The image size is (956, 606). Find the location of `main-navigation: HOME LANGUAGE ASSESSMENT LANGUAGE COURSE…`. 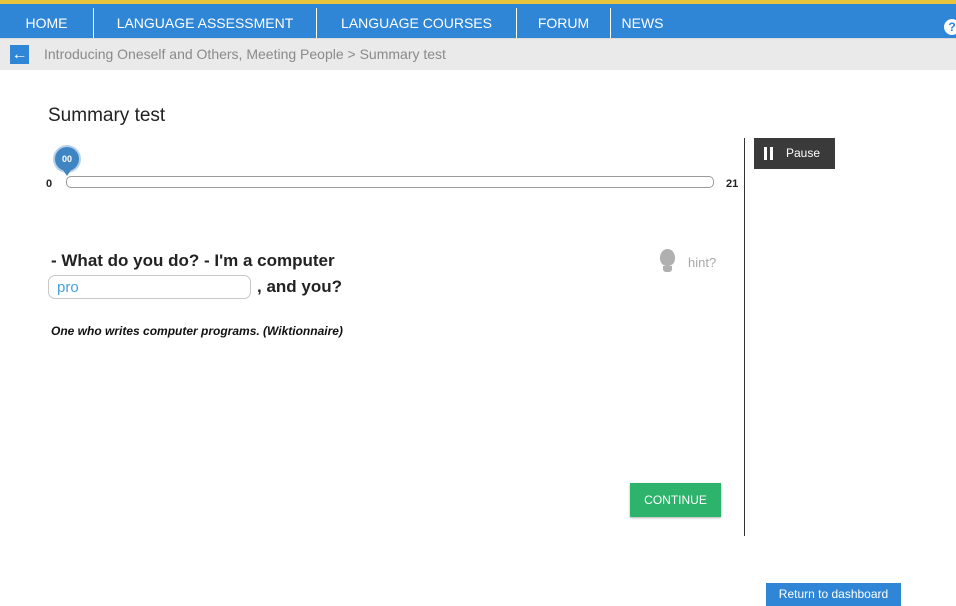

main-navigation: HOME LANGUAGE ASSESSMENT LANGUAGE COURSE… is located at coordinates (478, 21).